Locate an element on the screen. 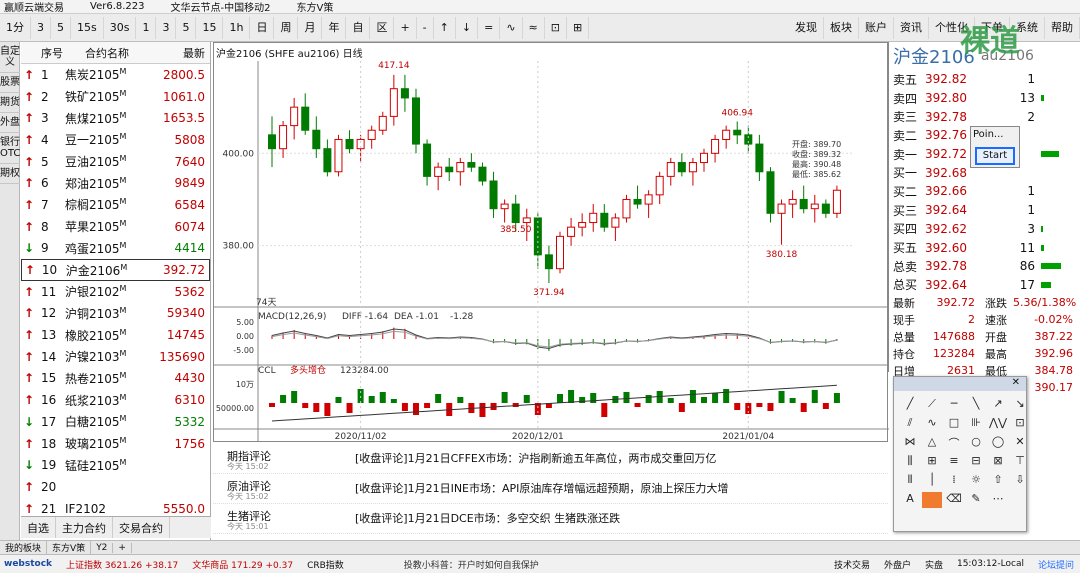 The width and height of the screenshot is (1080, 573). toolbar-button-13: 年 is located at coordinates (334, 27).